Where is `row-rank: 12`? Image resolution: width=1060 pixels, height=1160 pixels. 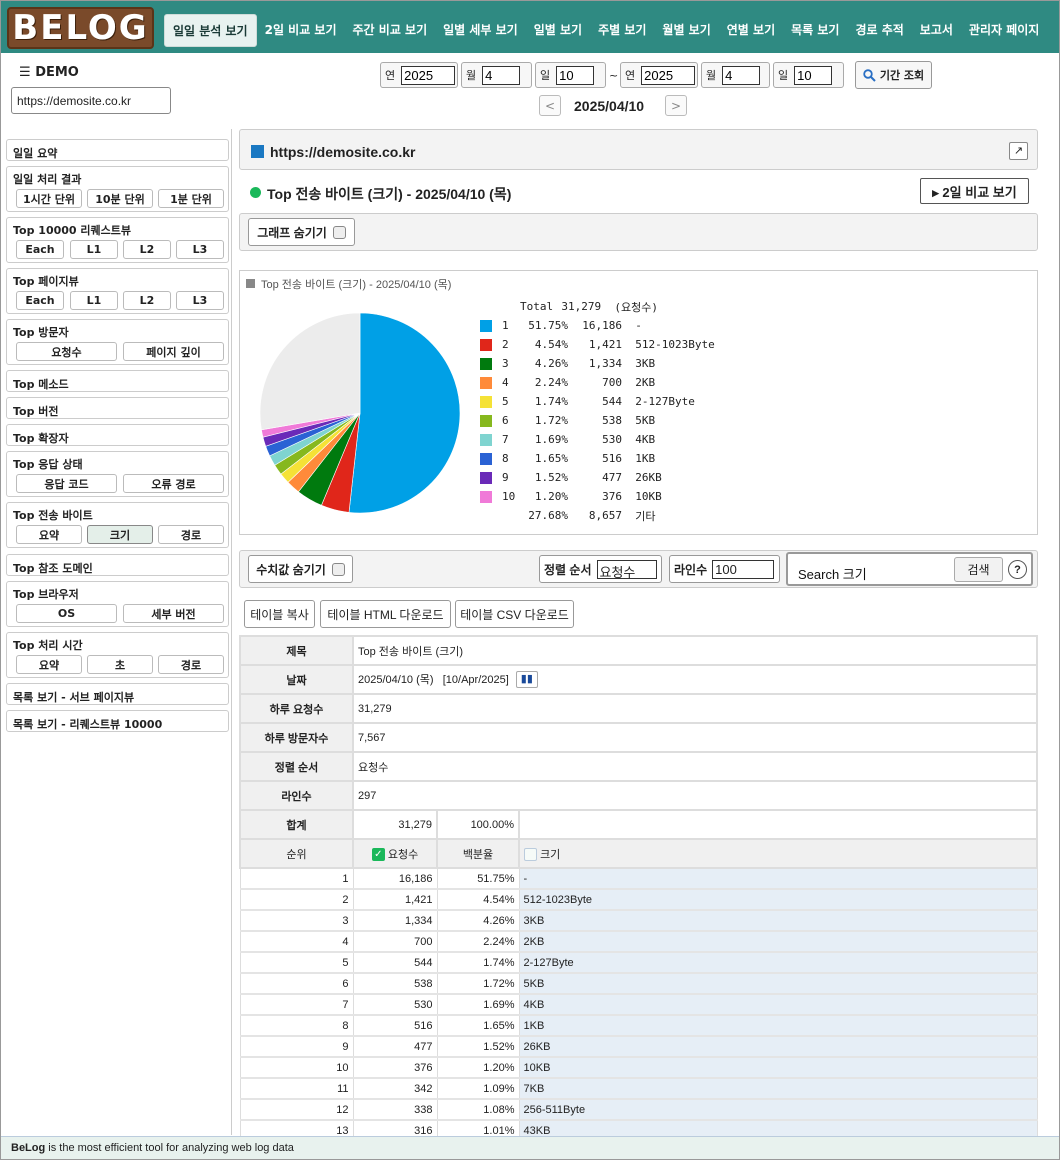 row-rank: 12 is located at coordinates (296, 1109).